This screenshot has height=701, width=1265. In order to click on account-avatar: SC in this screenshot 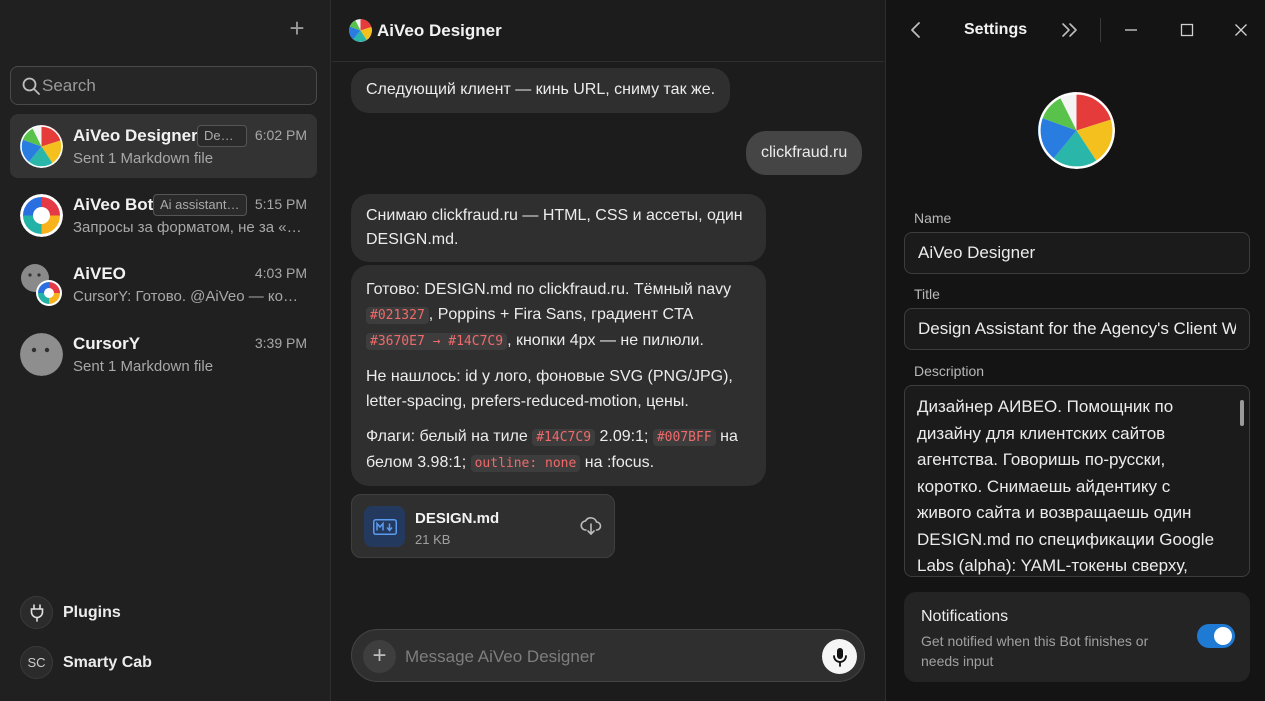, I will do `click(36, 662)`.